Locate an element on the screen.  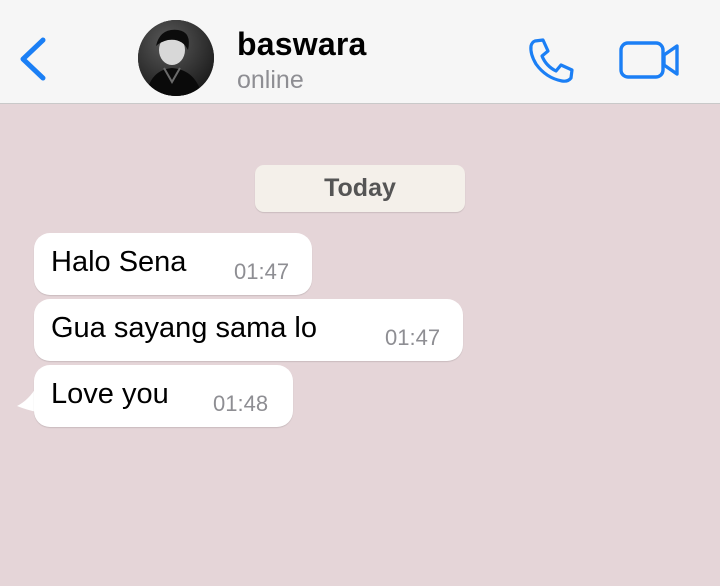
back-button is located at coordinates (34, 59).